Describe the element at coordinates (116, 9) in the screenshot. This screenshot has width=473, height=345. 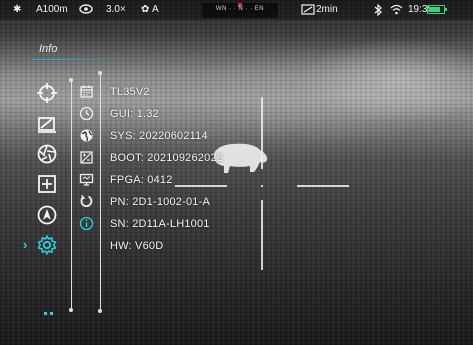
I see `zoom-readout: 3.0×` at that location.